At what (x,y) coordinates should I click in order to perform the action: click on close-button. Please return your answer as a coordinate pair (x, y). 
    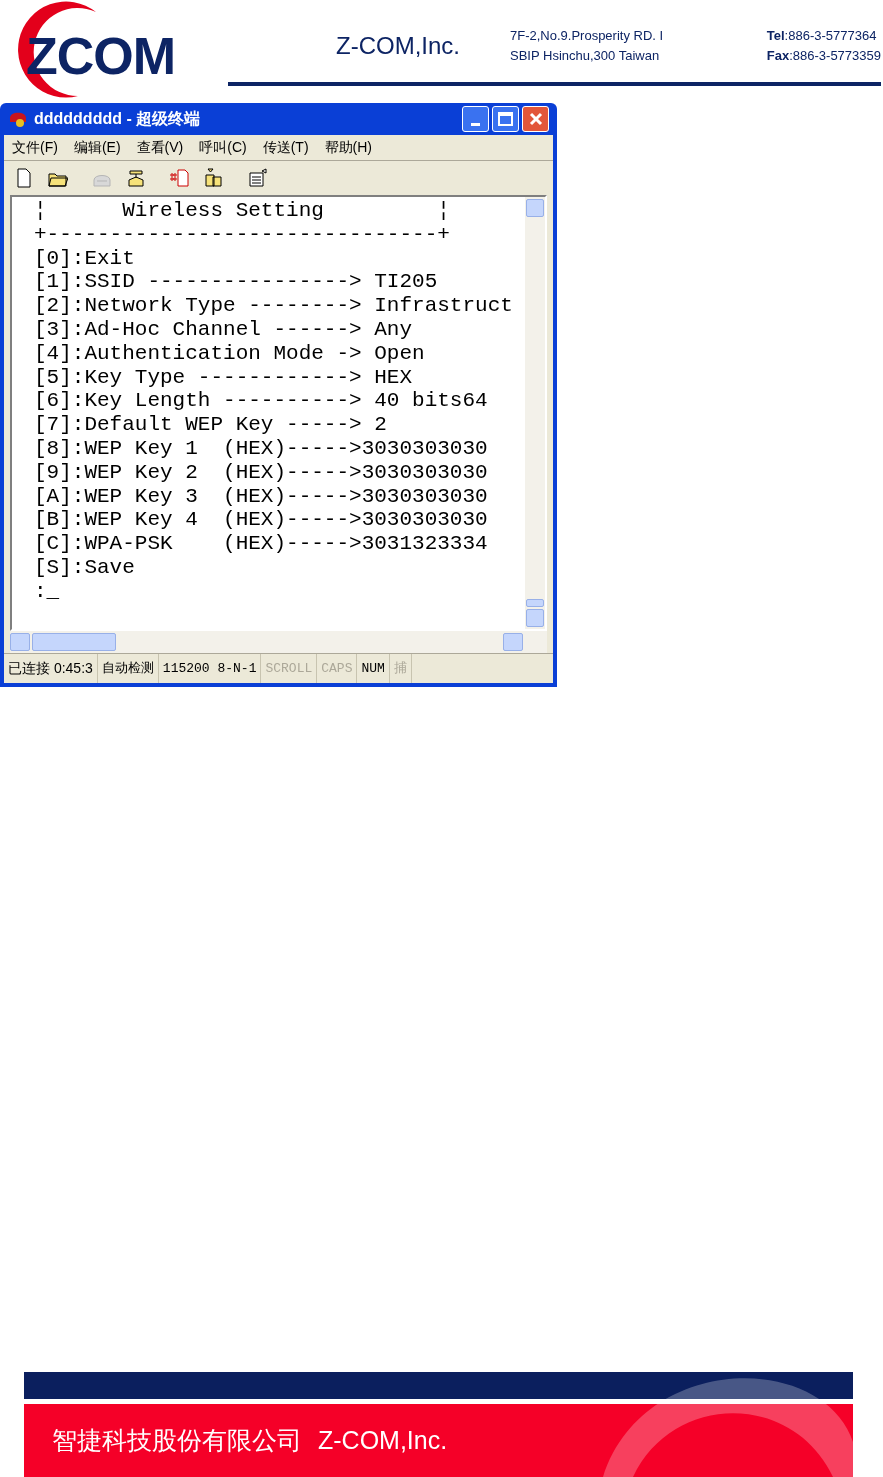
    Looking at the image, I should click on (535, 119).